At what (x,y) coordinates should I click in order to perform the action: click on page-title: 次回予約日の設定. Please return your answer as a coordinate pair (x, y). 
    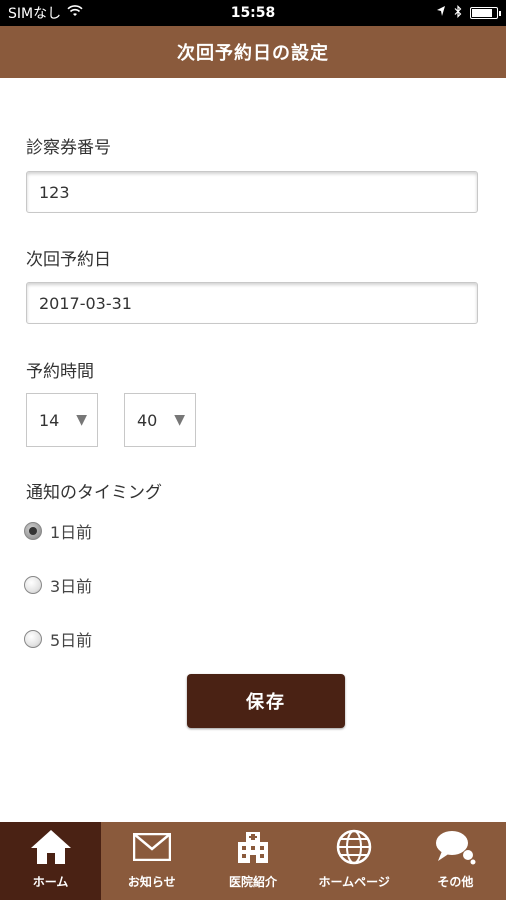
    Looking at the image, I should click on (253, 53).